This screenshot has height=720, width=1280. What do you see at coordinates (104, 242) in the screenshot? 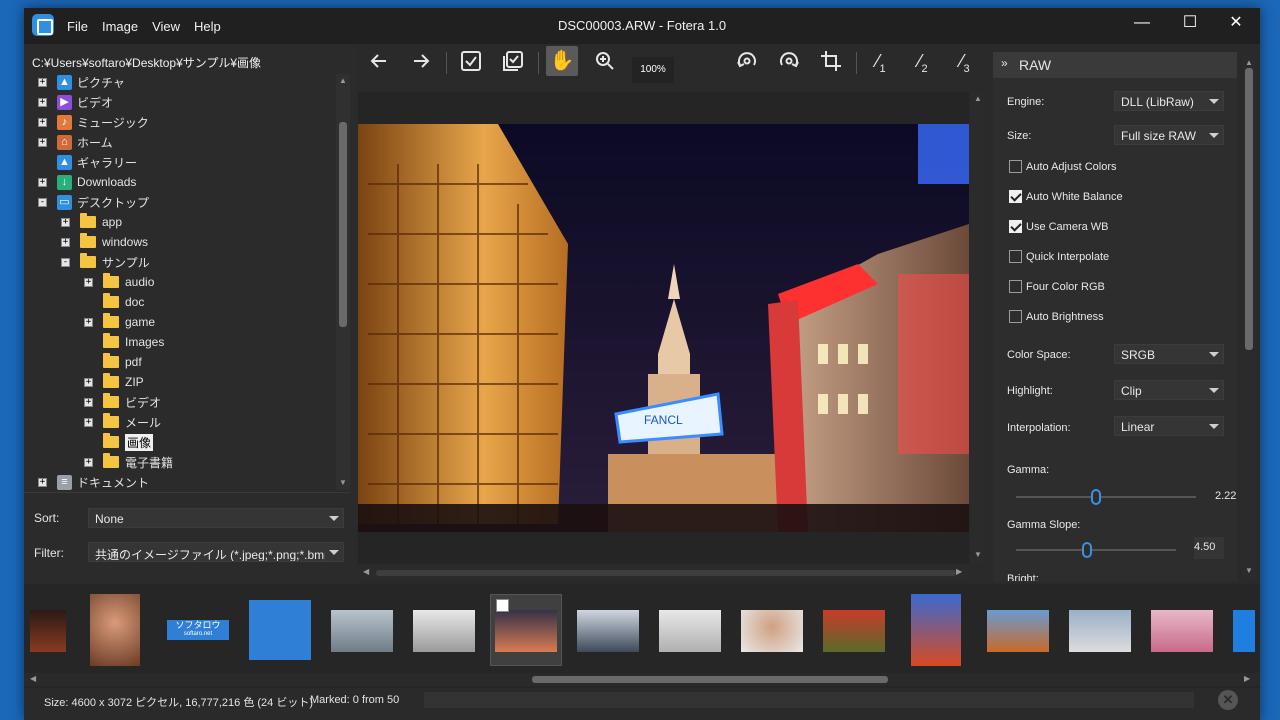
I see `tree-item: + windows` at bounding box center [104, 242].